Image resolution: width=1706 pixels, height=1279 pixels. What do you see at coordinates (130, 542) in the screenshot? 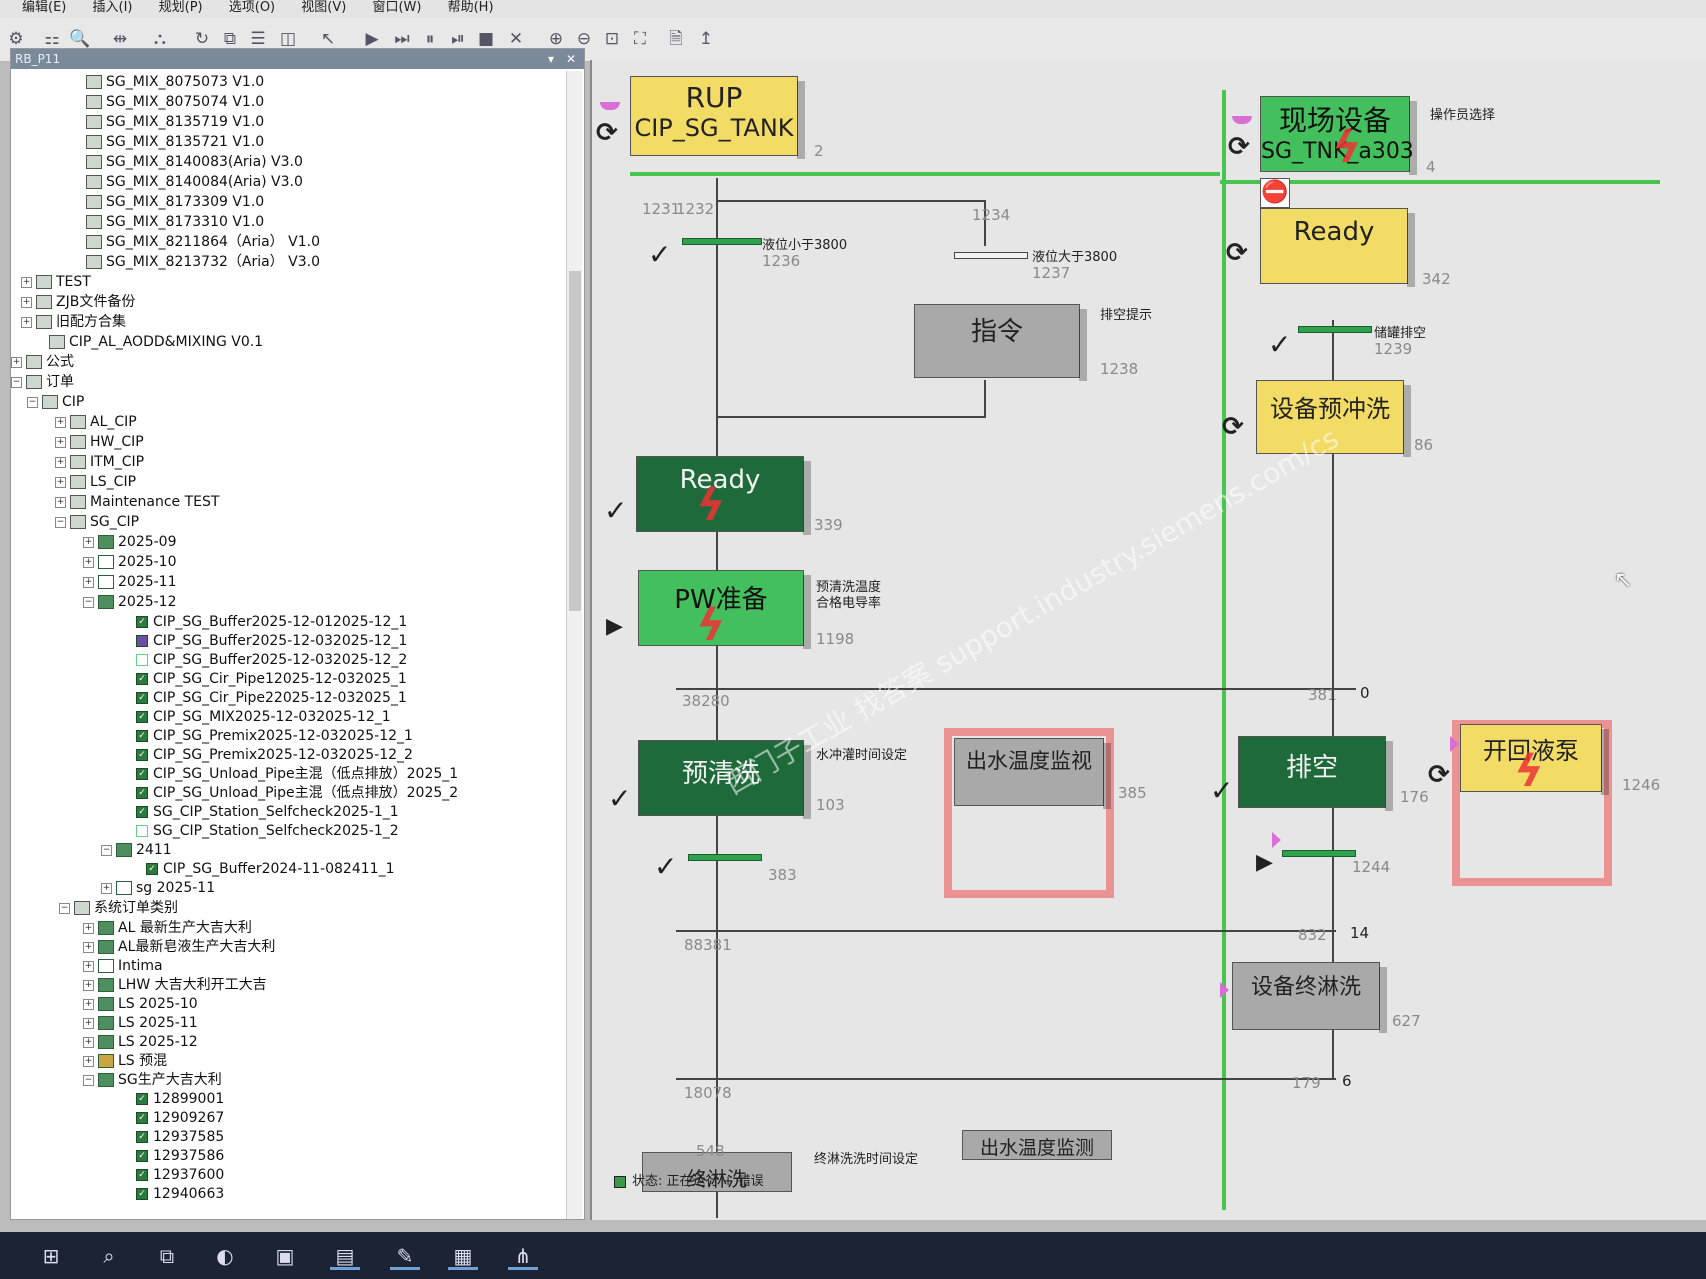
I see `tree-node: +2025-09` at bounding box center [130, 542].